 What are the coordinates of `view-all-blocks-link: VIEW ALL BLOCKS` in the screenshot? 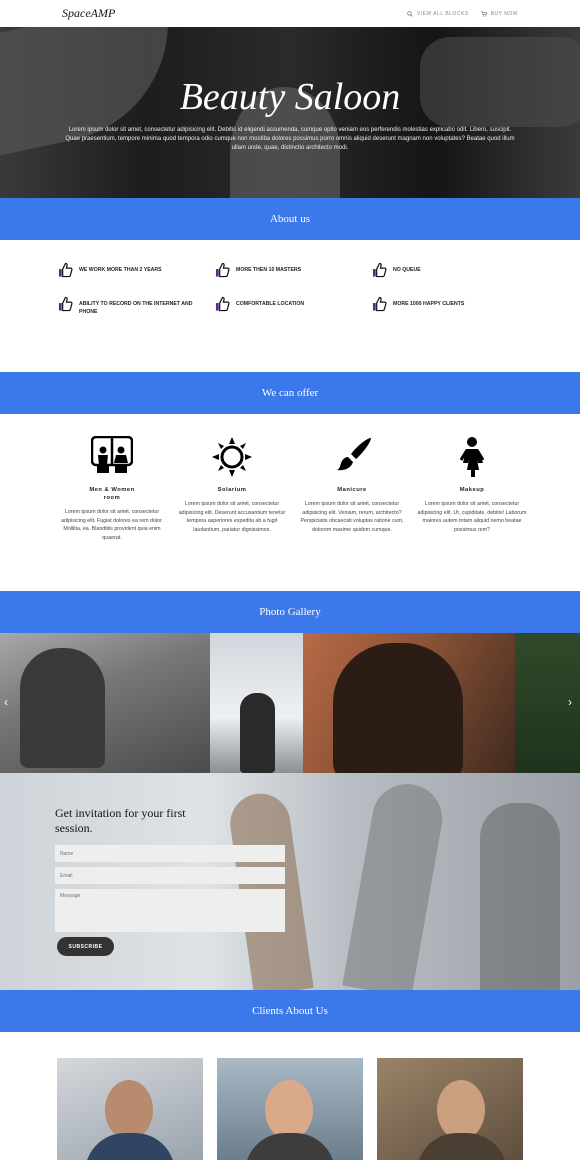 It's located at (438, 14).